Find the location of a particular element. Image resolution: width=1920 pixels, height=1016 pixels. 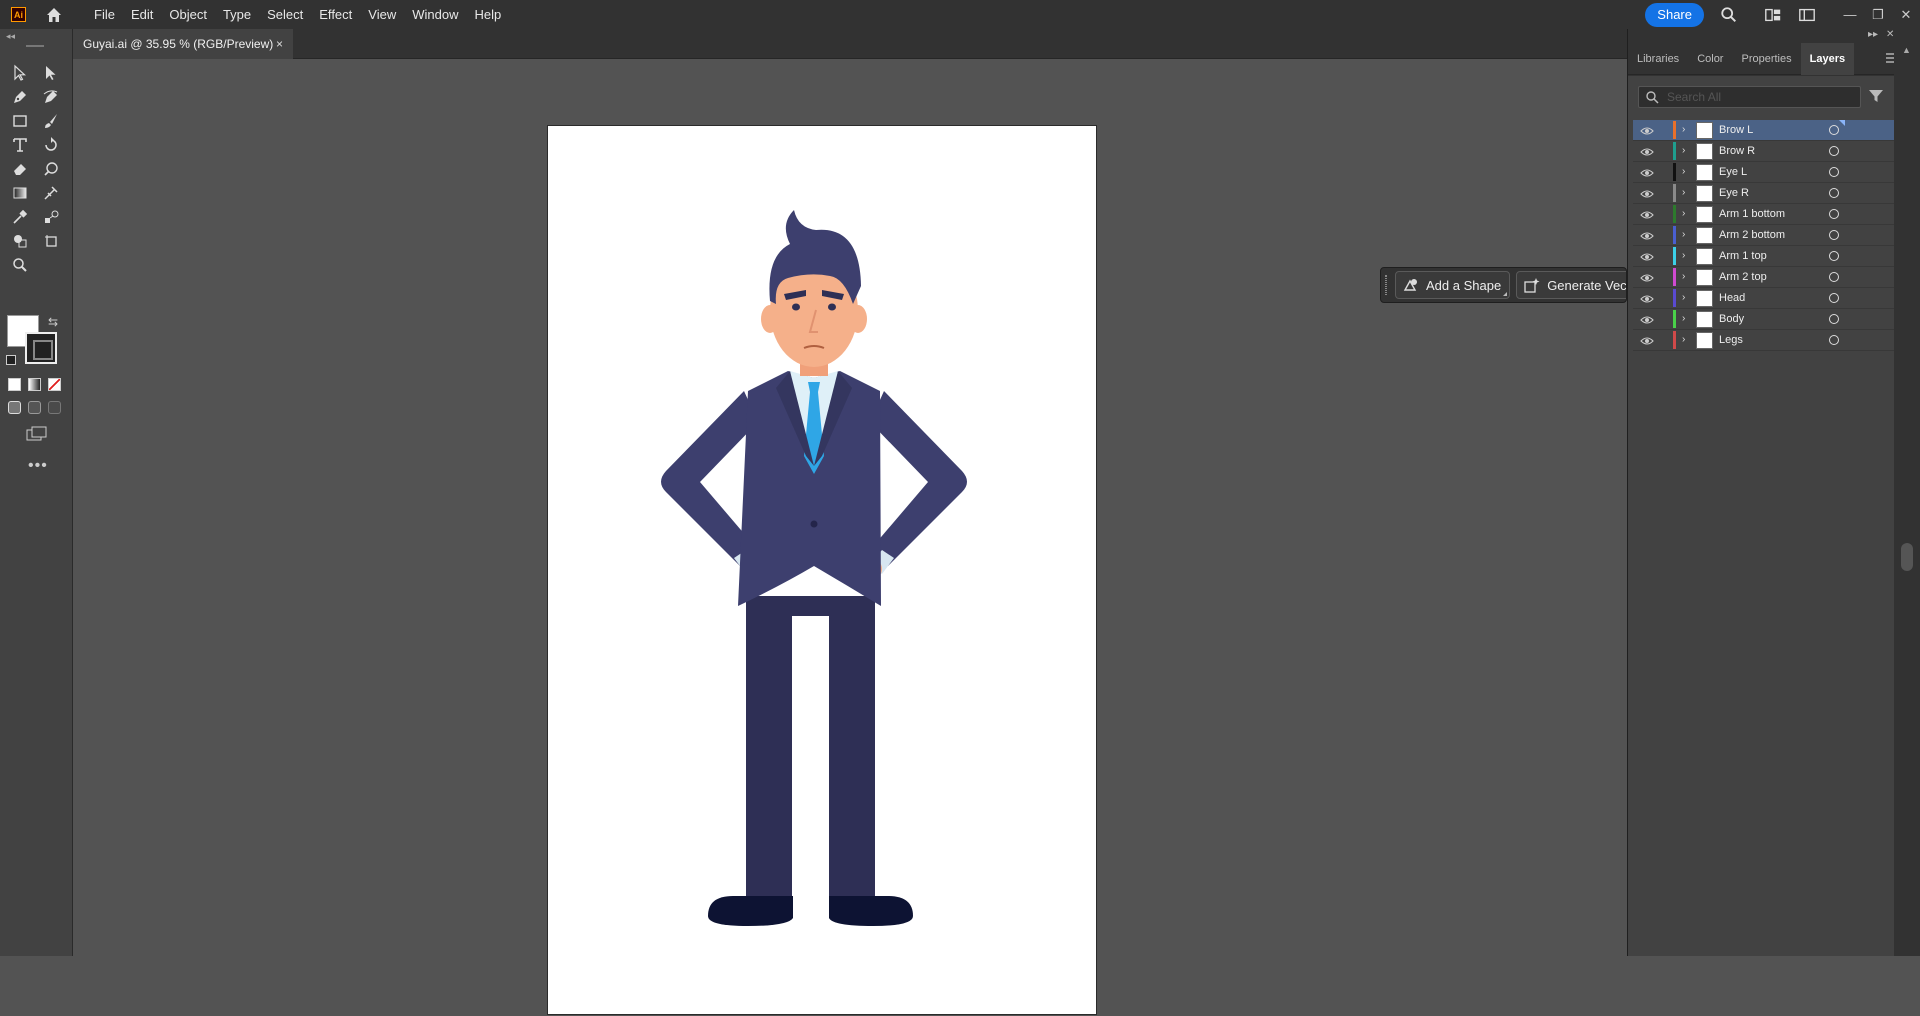

swap-fill-stroke-icon: ⇆ is located at coordinates (53, 322).